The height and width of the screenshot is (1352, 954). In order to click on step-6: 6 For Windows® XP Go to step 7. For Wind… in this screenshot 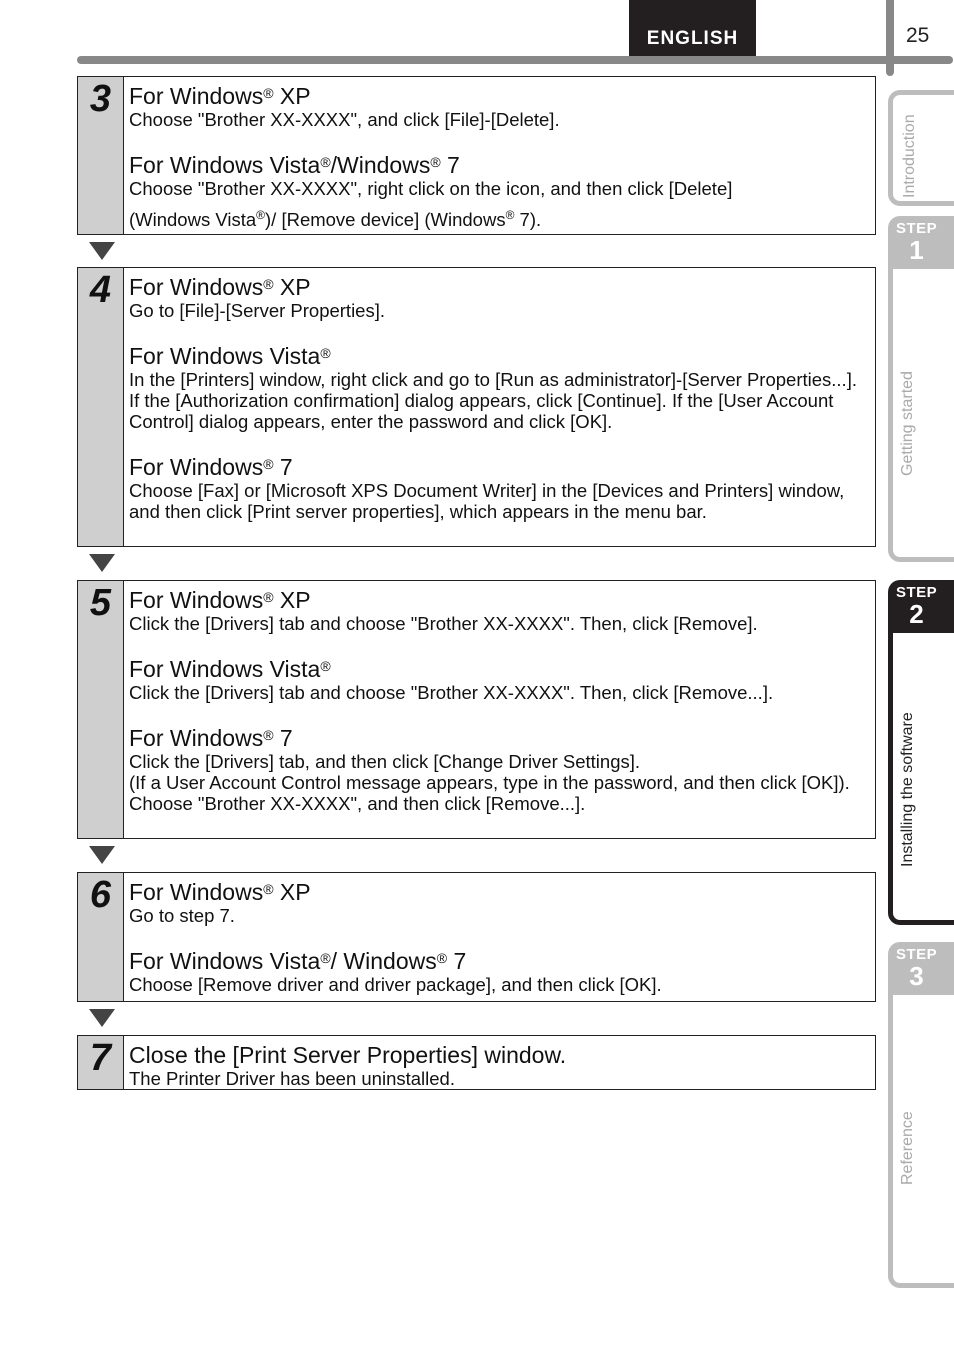, I will do `click(476, 937)`.